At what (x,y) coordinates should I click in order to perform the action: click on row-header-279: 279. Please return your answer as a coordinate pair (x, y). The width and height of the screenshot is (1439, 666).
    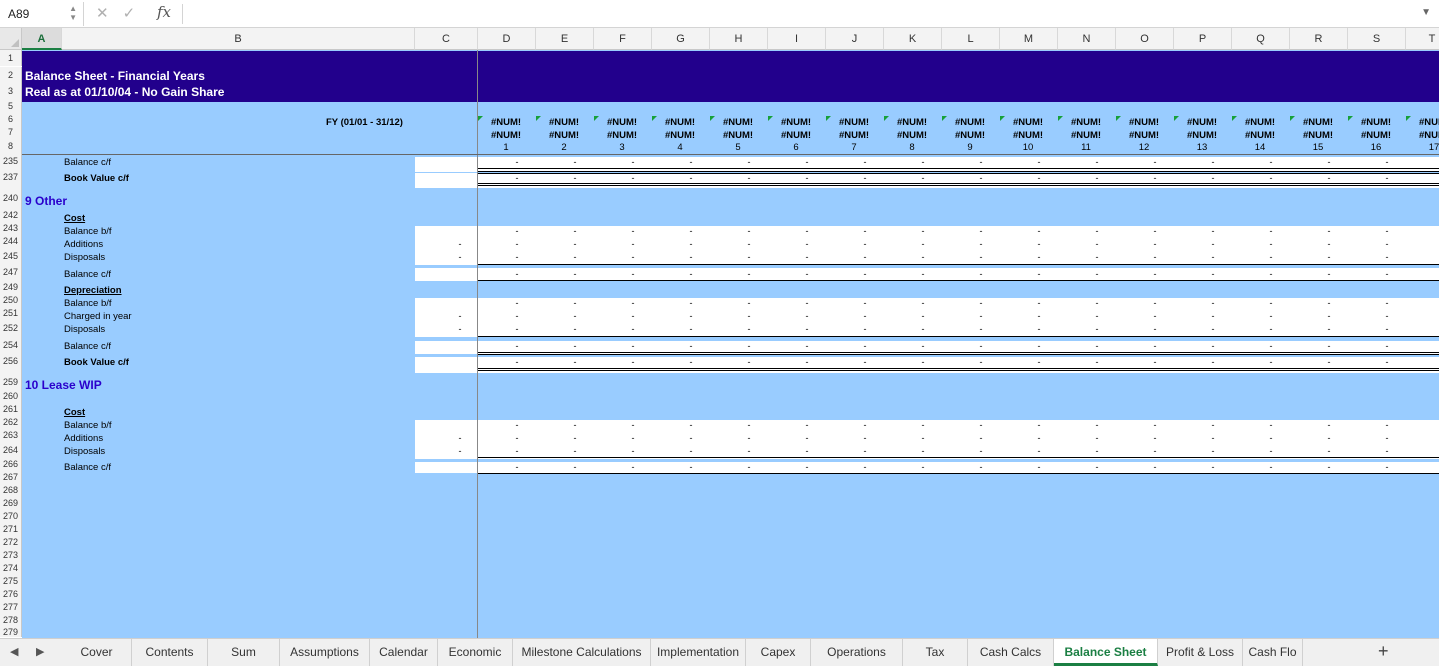
    Looking at the image, I should click on (11, 632).